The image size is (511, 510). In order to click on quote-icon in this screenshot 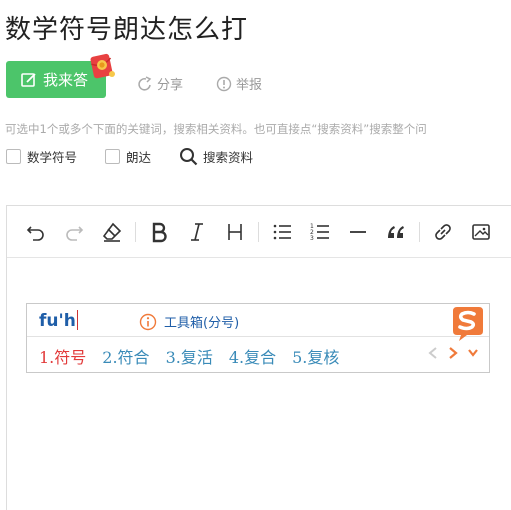, I will do `click(396, 231)`.